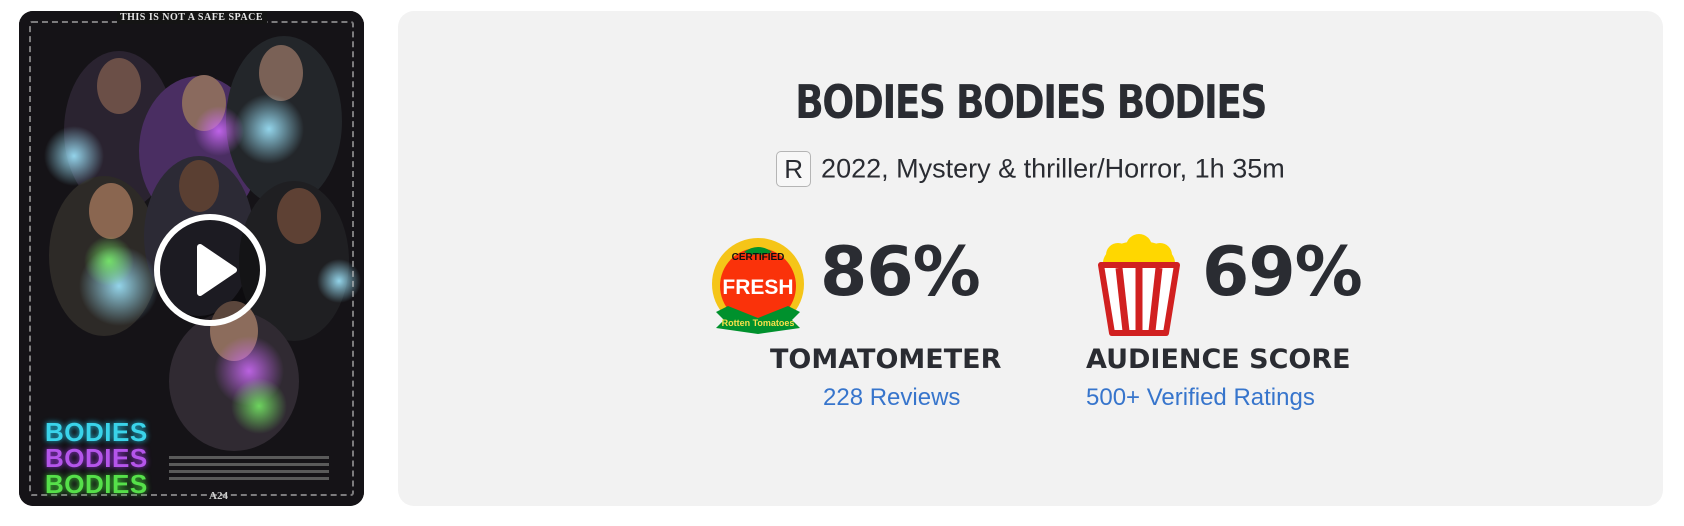 This screenshot has width=1684, height=526. What do you see at coordinates (191, 17) in the screenshot?
I see `poster-tagline: THIS IS NOT A SAFE SPACE` at bounding box center [191, 17].